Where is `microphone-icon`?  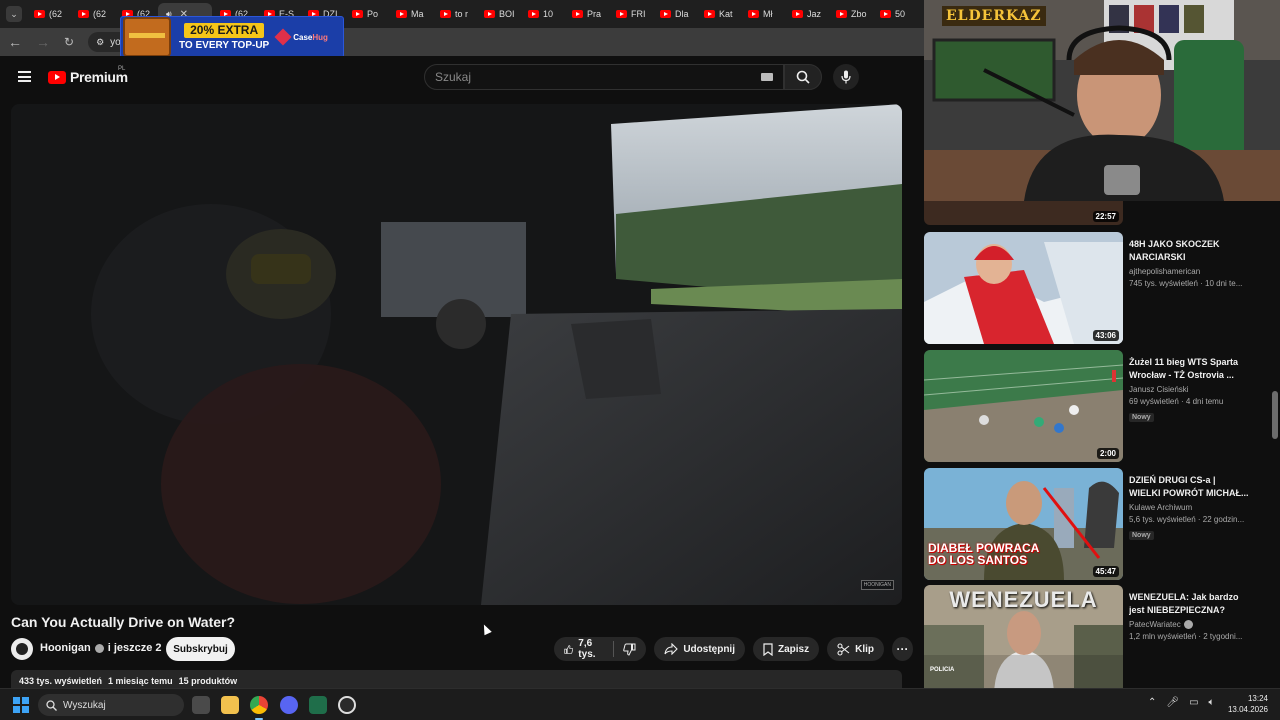 microphone-icon is located at coordinates (846, 77).